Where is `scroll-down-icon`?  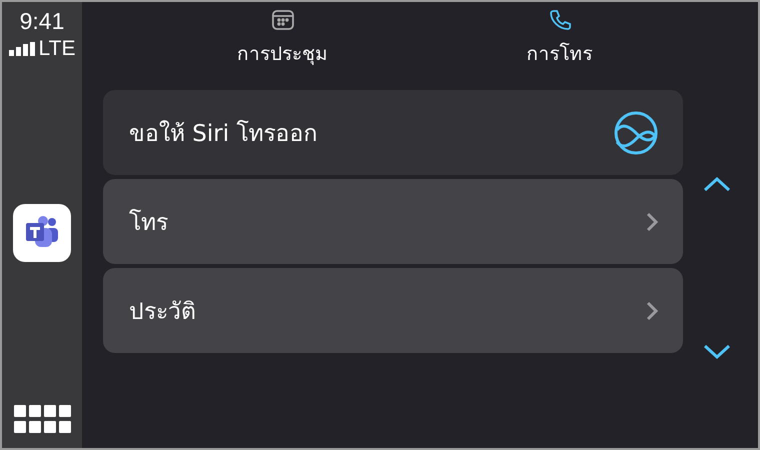
scroll-down-icon is located at coordinates (717, 352).